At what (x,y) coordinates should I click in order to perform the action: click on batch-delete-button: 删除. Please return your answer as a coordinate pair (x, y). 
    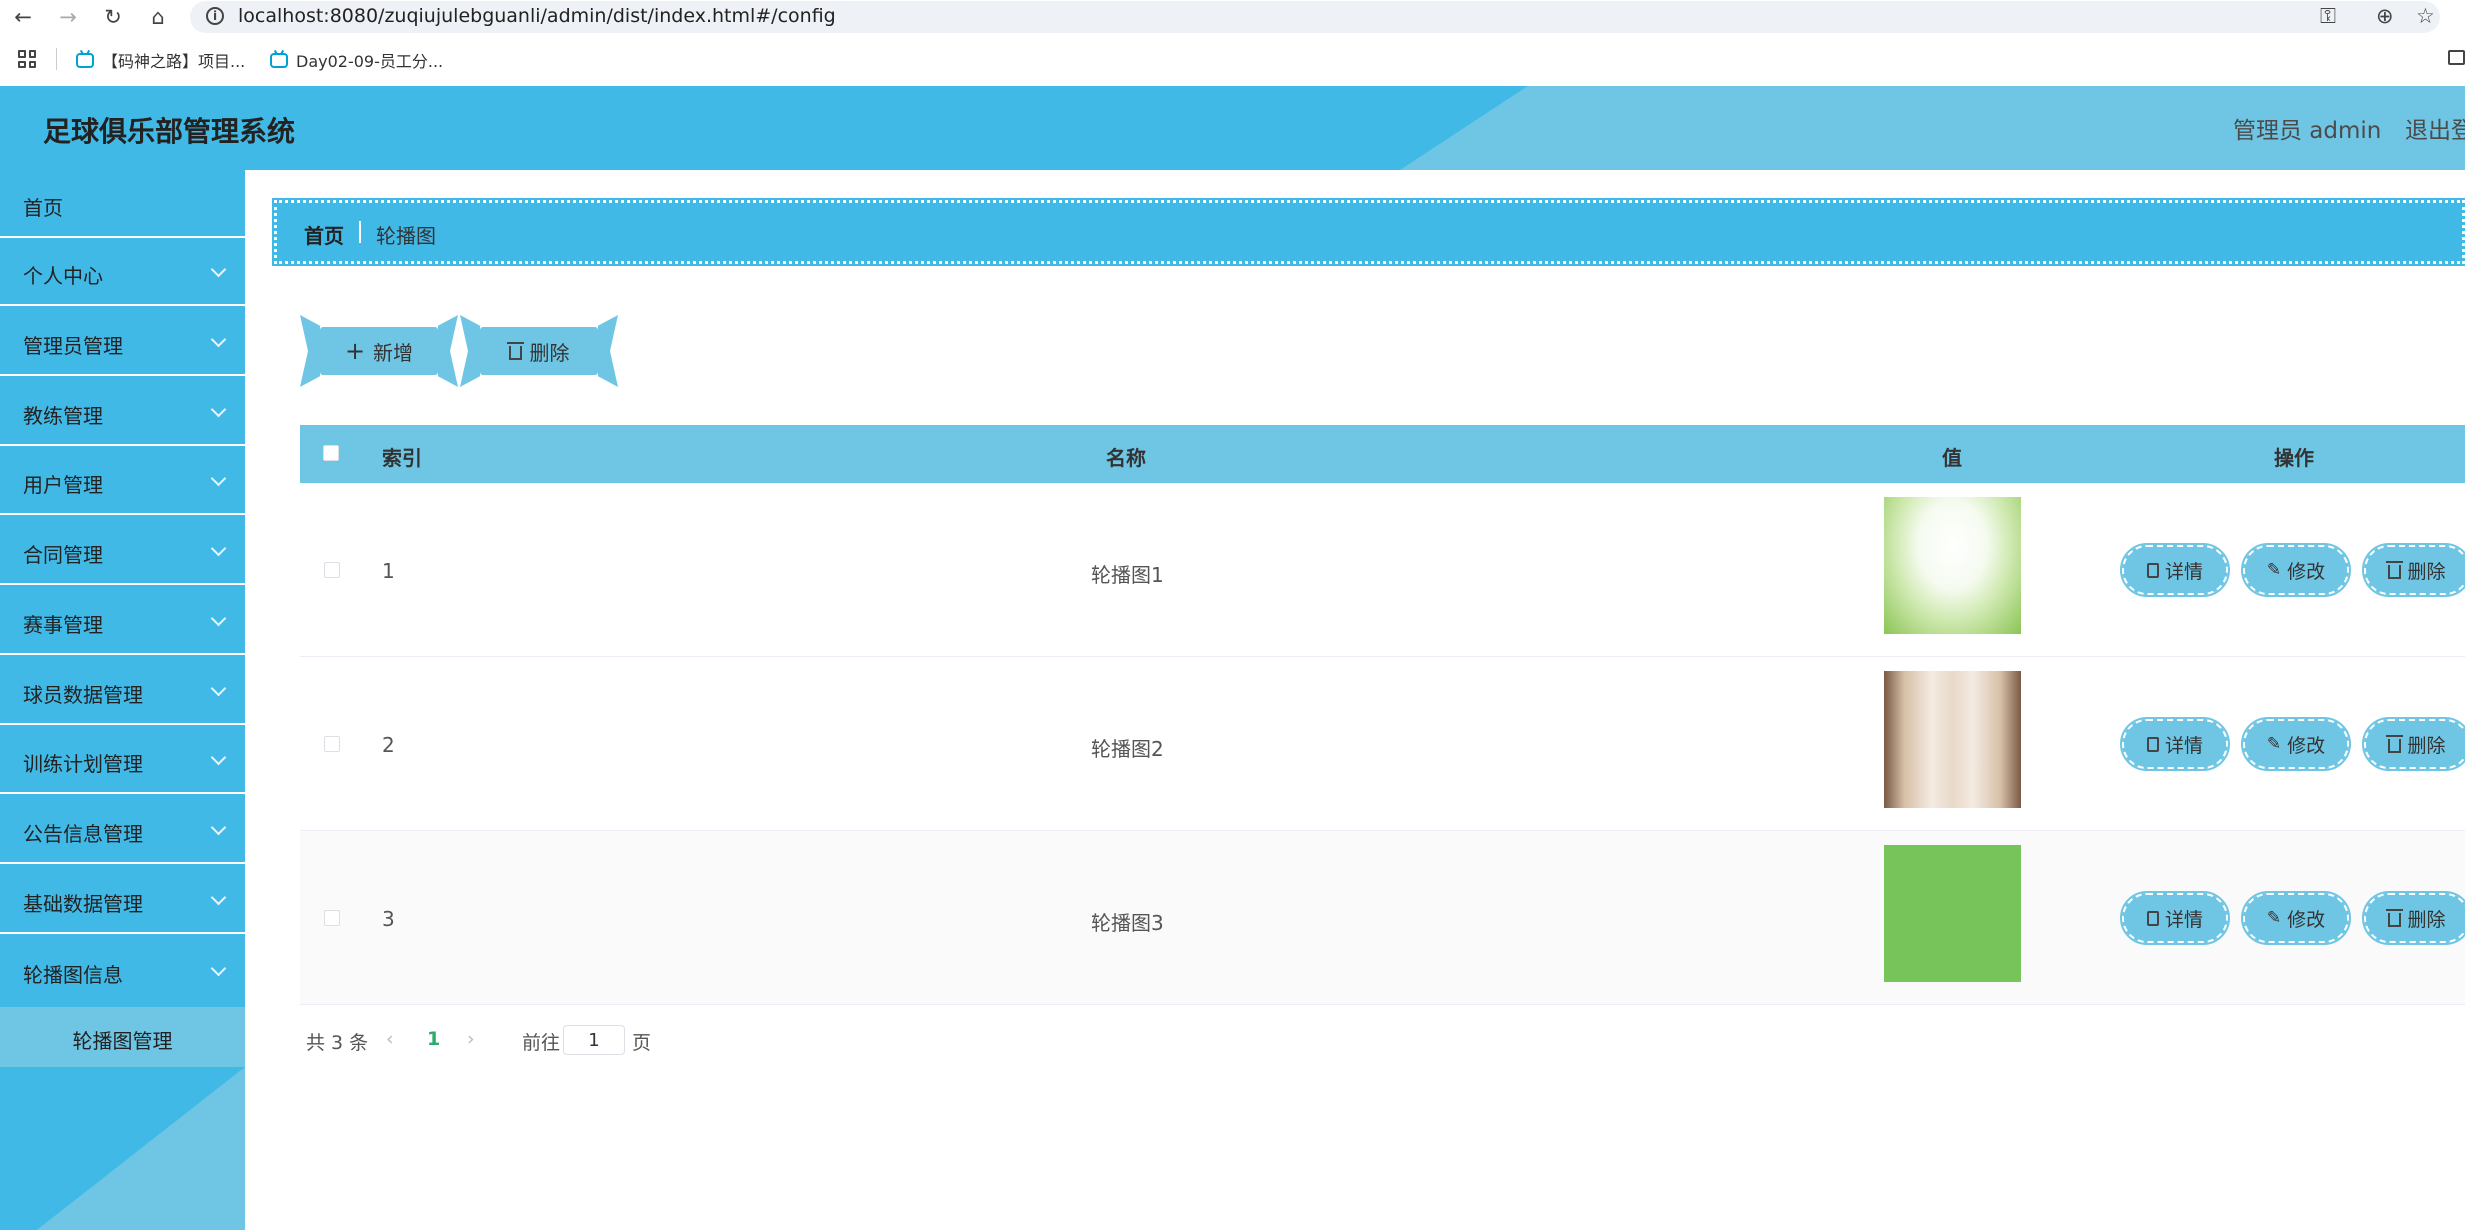
    Looking at the image, I should click on (539, 351).